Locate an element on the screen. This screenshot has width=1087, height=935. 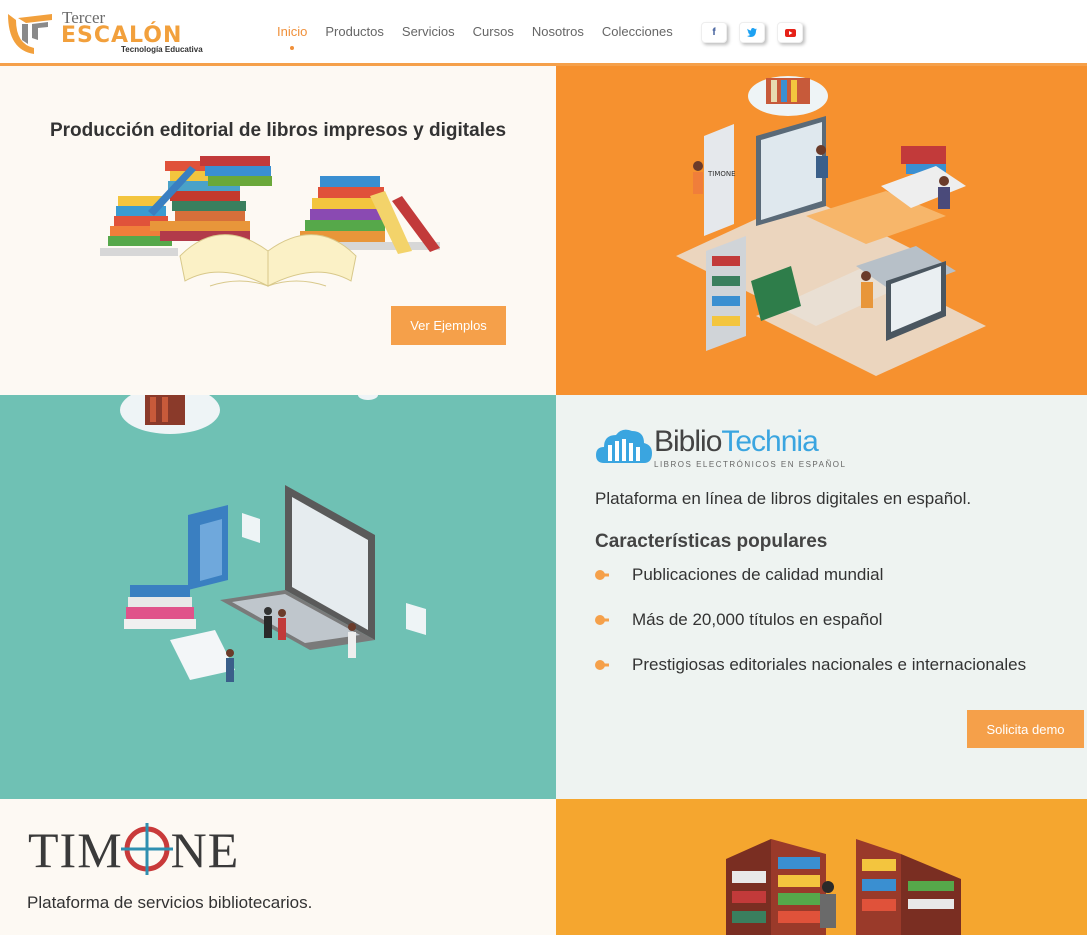
nav-item-nosotros: Nosotros is located at coordinates (558, 31).